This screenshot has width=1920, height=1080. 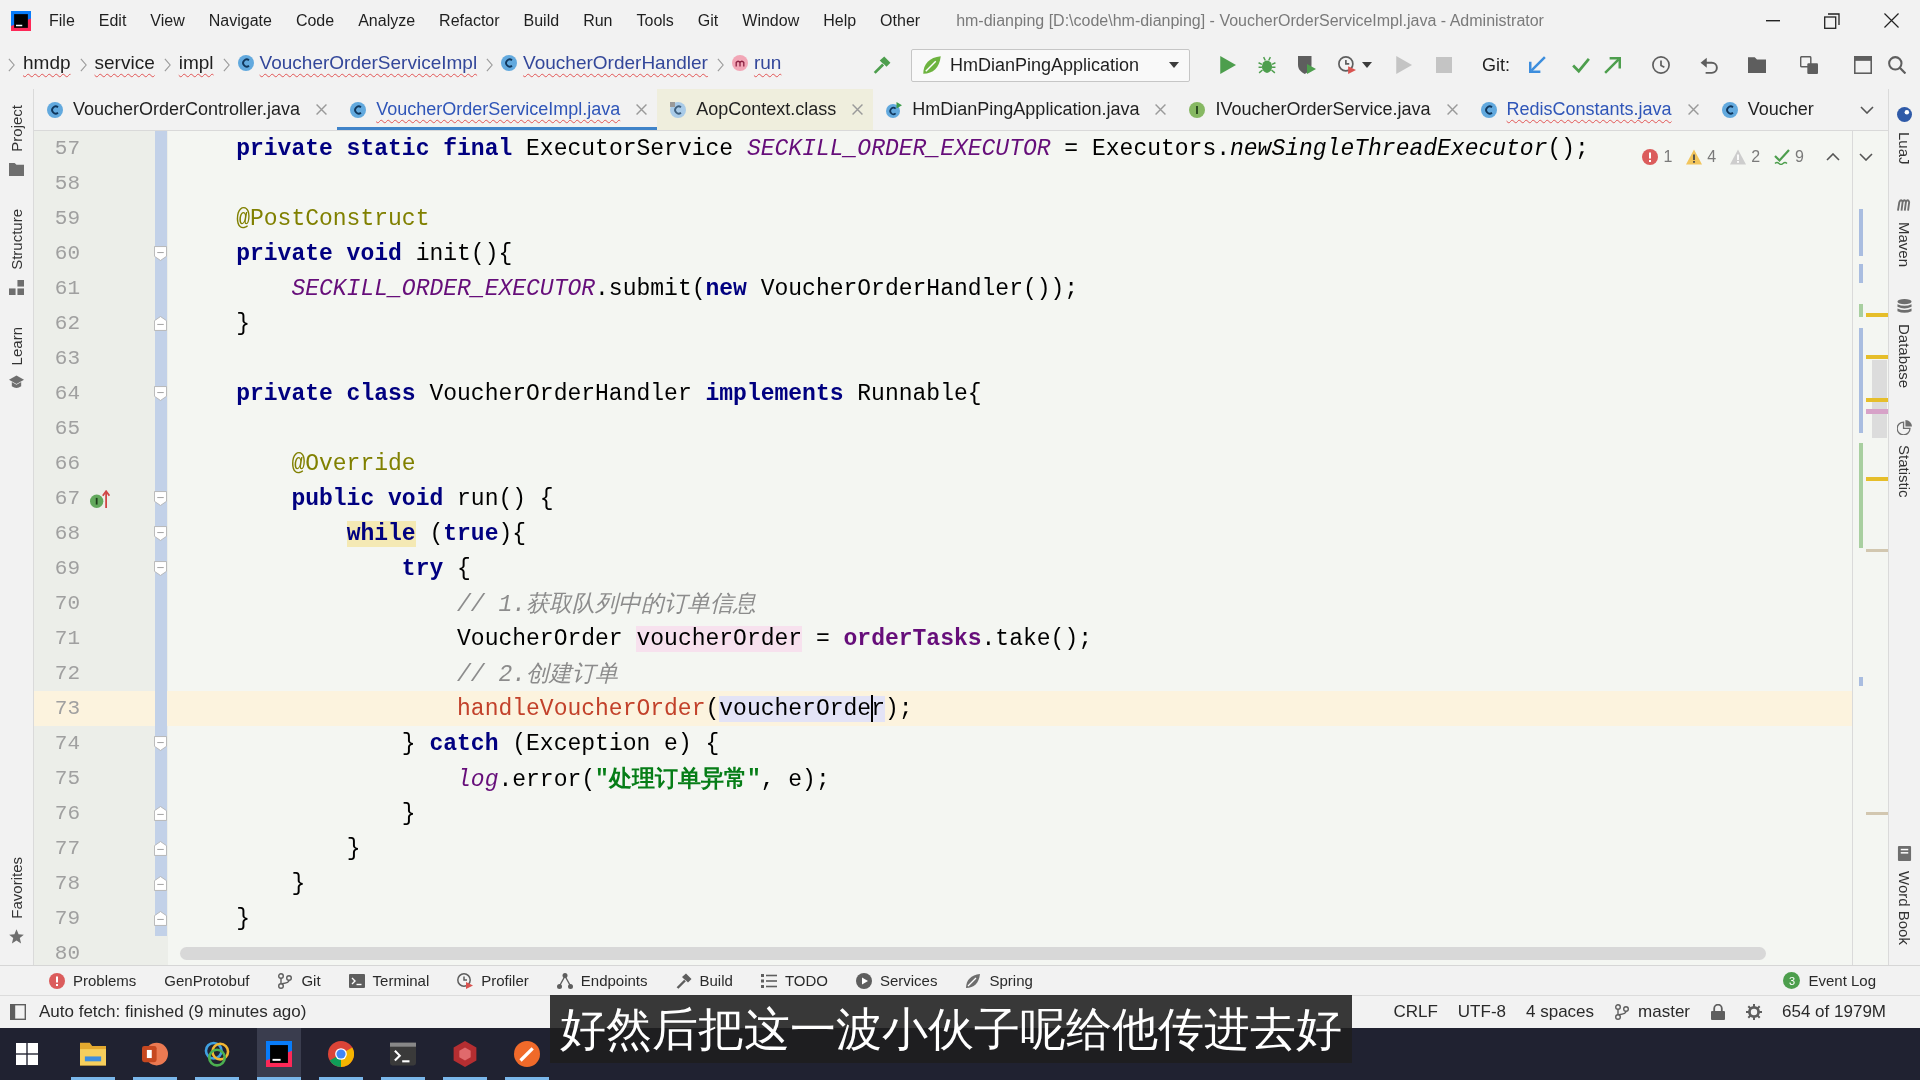 I want to click on menu-item: File, so click(x=62, y=20).